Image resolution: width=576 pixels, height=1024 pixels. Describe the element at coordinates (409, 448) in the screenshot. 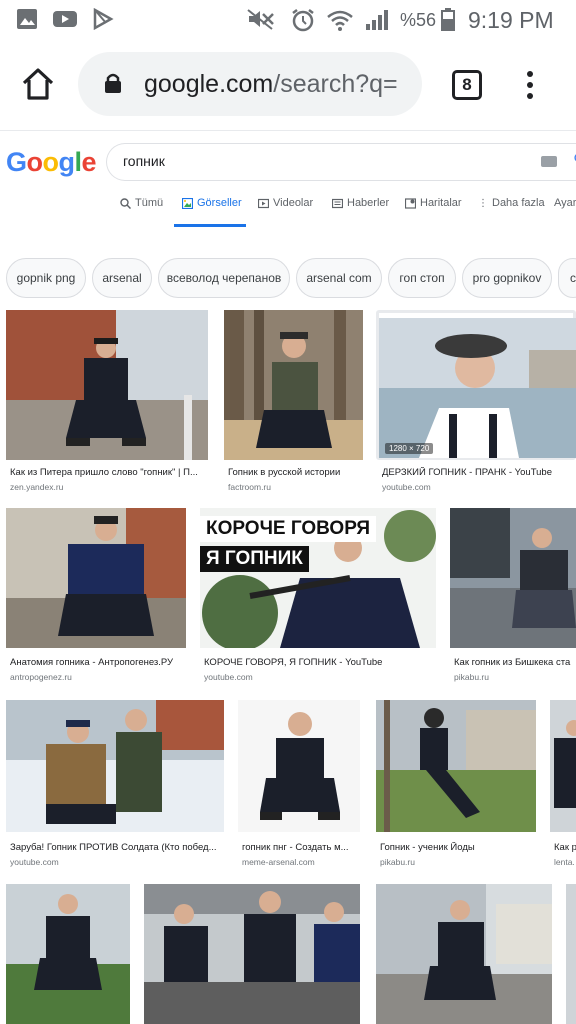

I see `image-dimensions: 1280 × 720` at that location.